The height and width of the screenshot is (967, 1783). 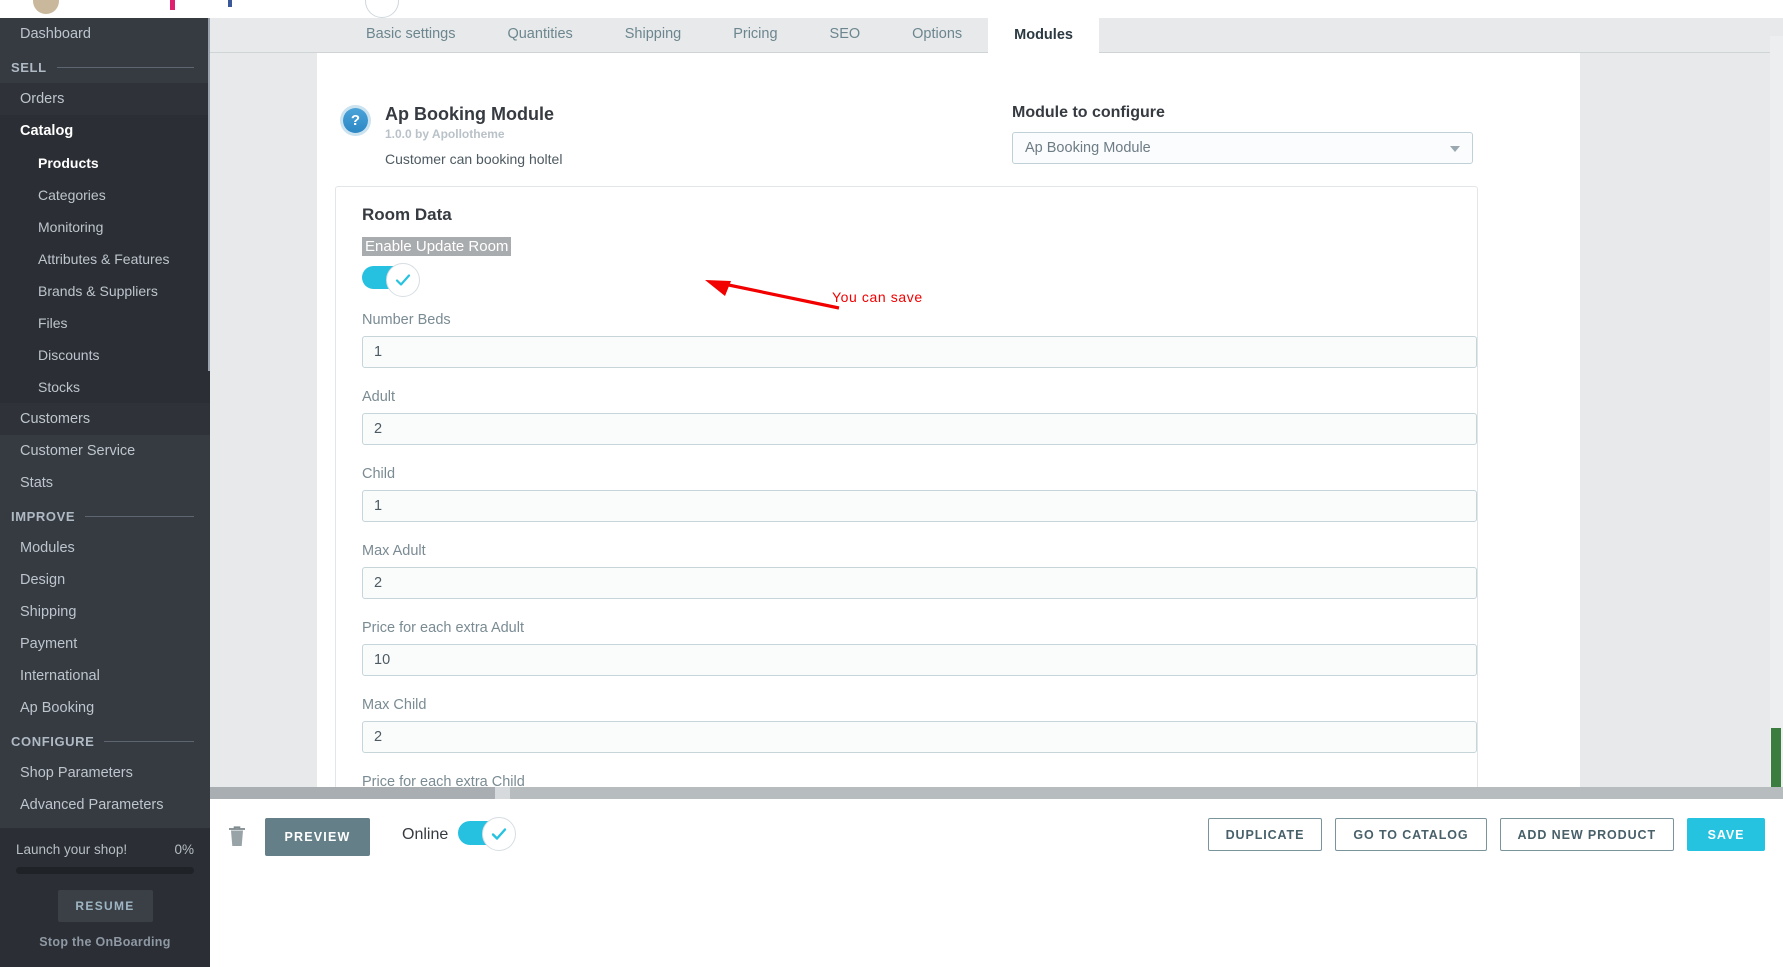 What do you see at coordinates (1411, 834) in the screenshot?
I see `go-to-catalog-button: GO TO CATALOG` at bounding box center [1411, 834].